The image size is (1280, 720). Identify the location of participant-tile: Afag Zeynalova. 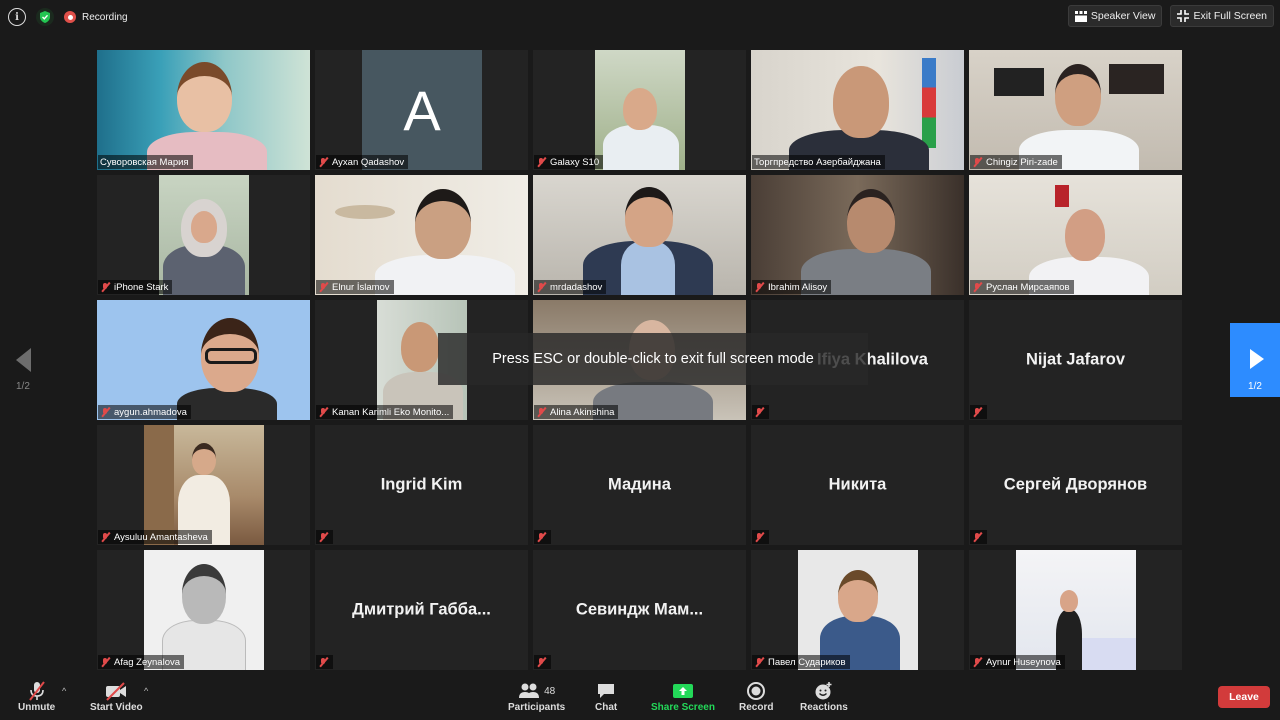
(203, 610).